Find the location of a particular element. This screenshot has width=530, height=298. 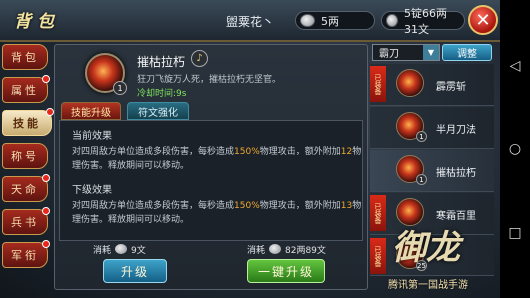

player-name: 盥粟花丶 is located at coordinates (250, 22).